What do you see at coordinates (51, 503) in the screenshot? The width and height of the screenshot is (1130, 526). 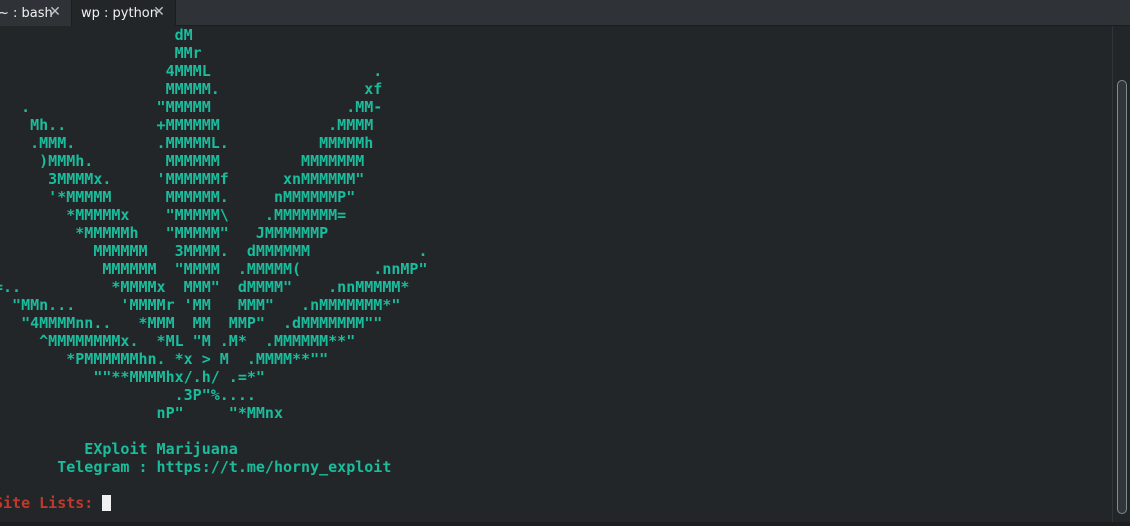 I see `prompt-label: Site Lists:` at bounding box center [51, 503].